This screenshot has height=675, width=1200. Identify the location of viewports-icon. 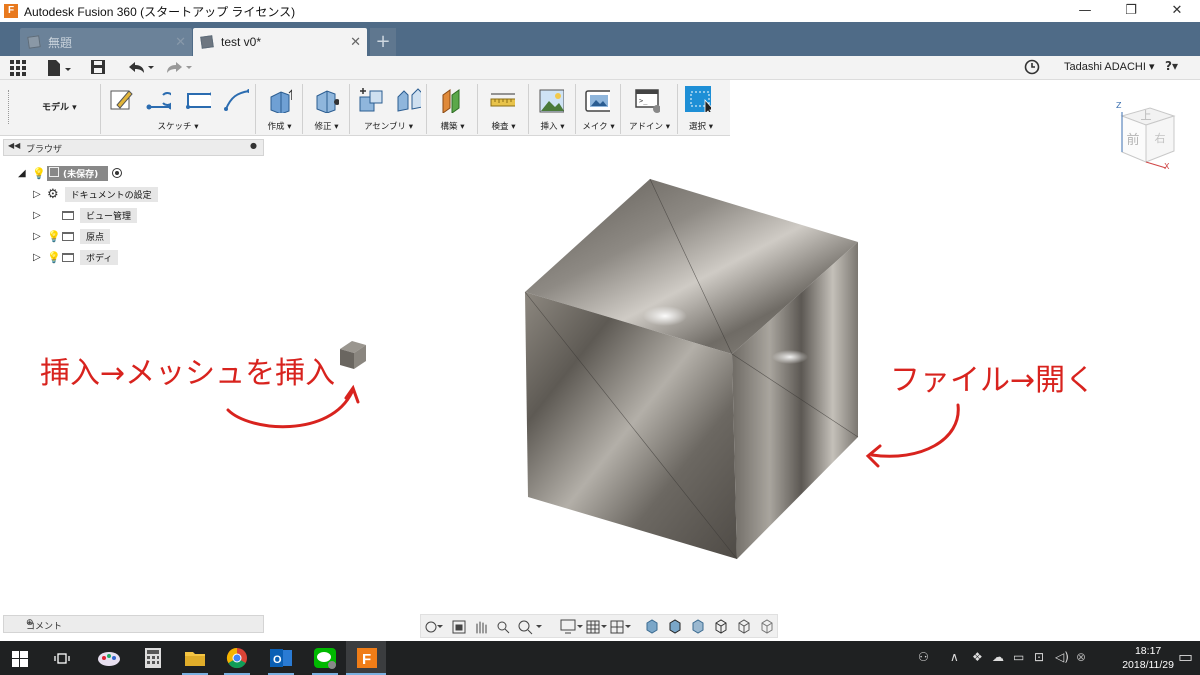
(620, 627).